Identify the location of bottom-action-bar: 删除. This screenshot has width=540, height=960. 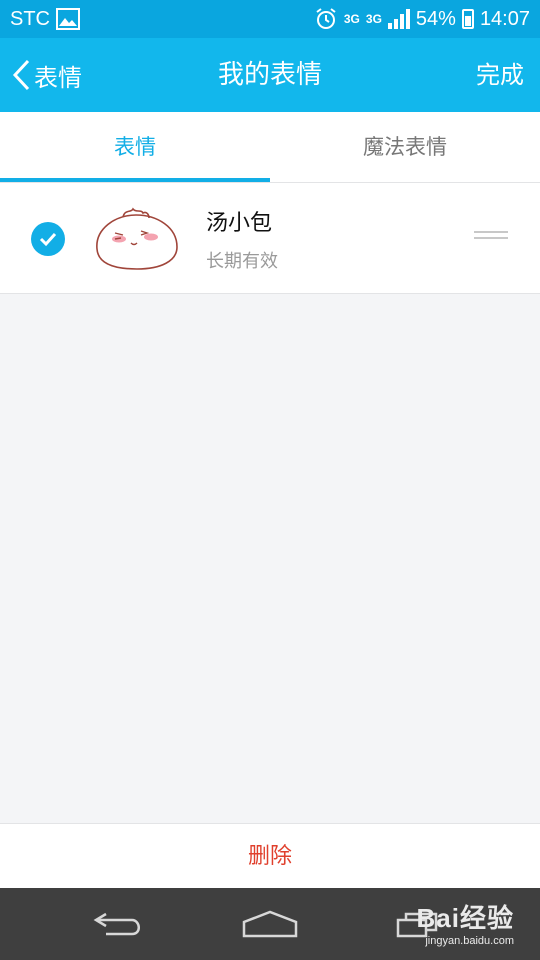
(270, 856).